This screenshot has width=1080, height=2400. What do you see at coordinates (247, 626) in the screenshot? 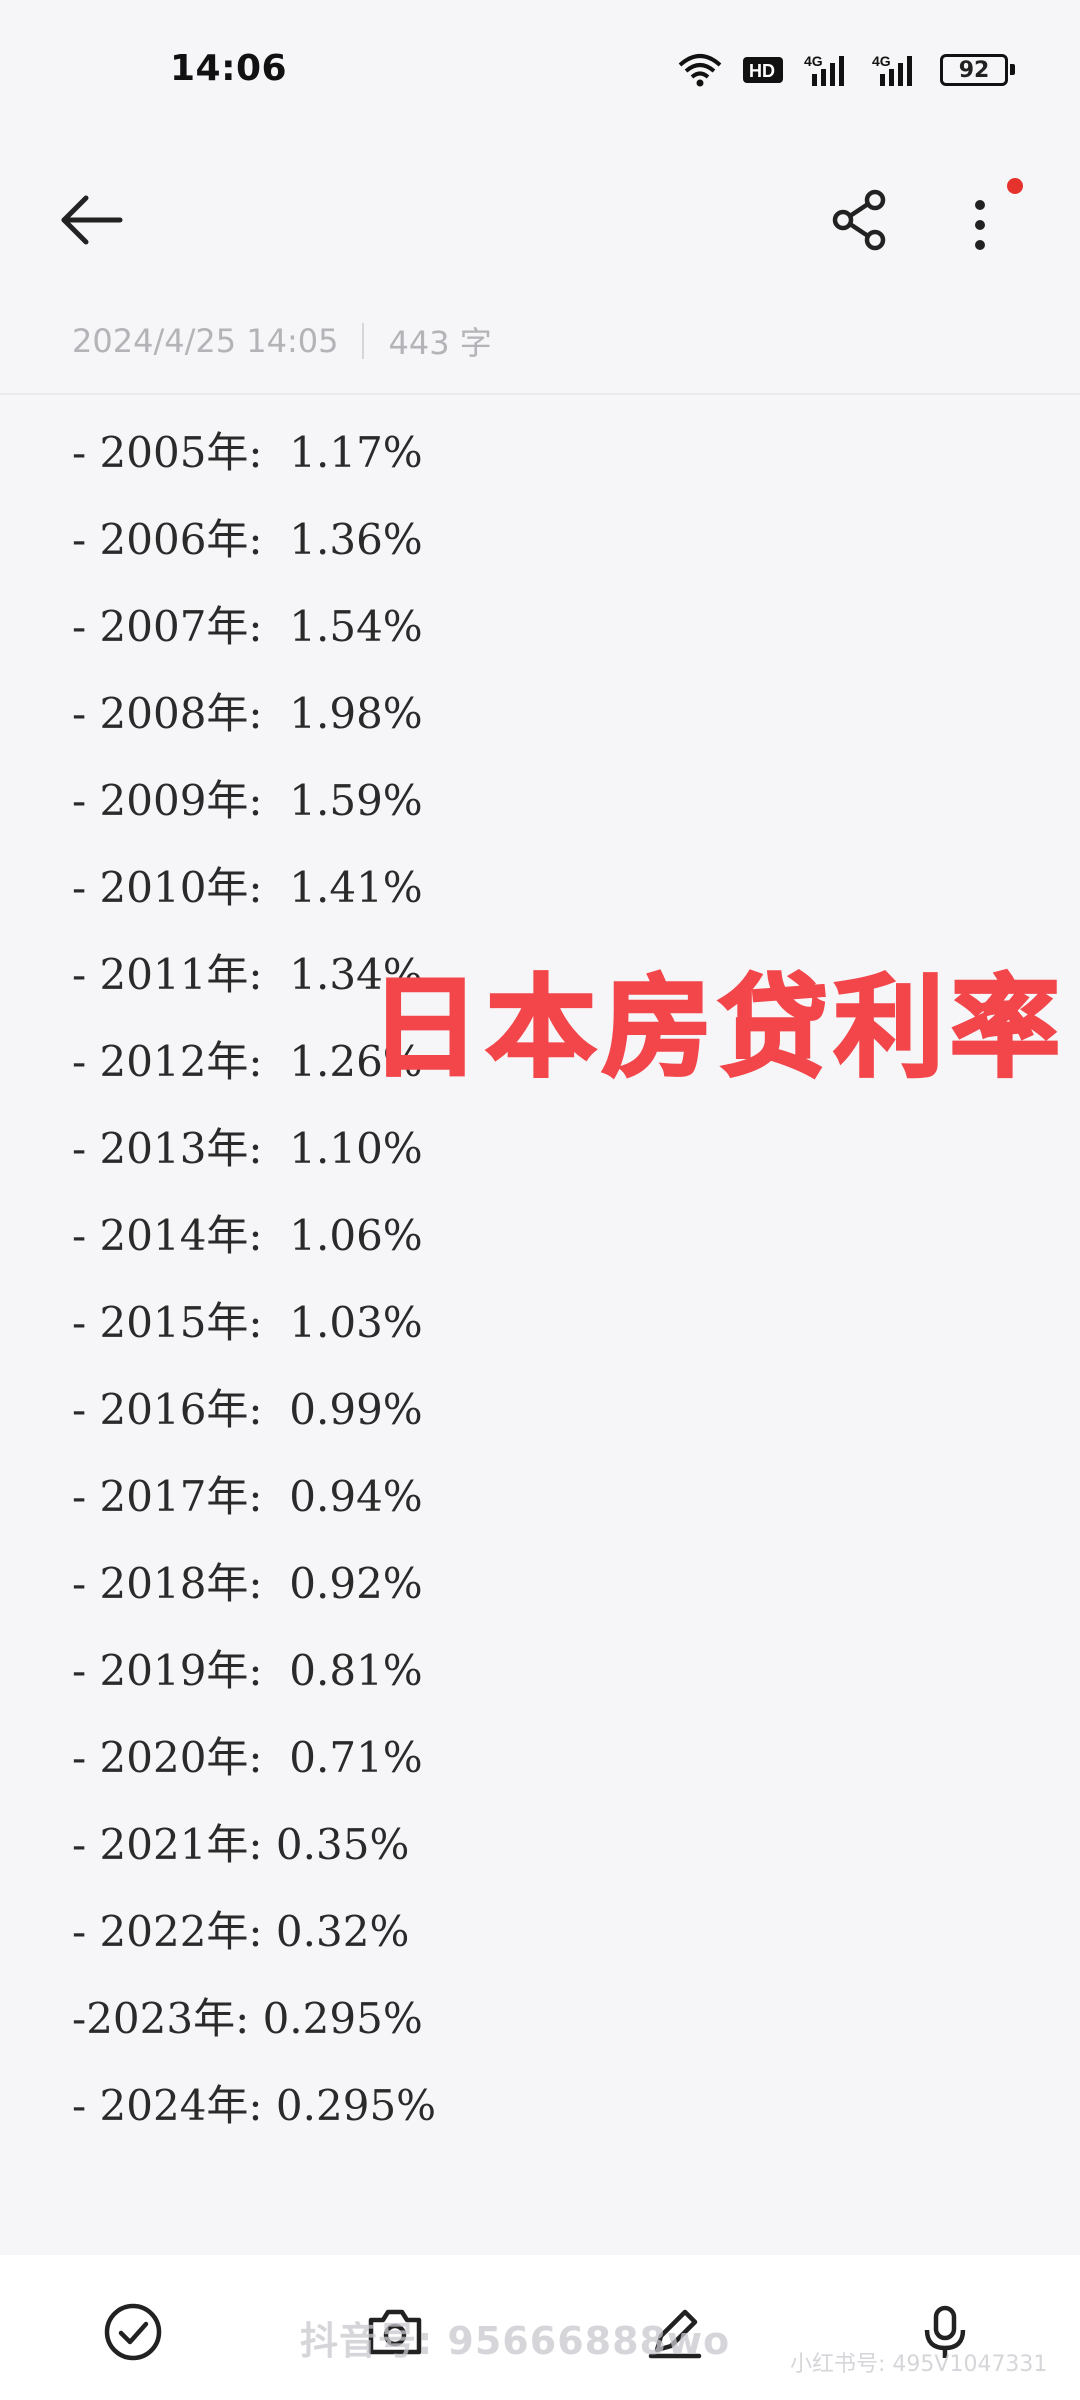
I see `note-line: - 2007年: 1.54%` at bounding box center [247, 626].